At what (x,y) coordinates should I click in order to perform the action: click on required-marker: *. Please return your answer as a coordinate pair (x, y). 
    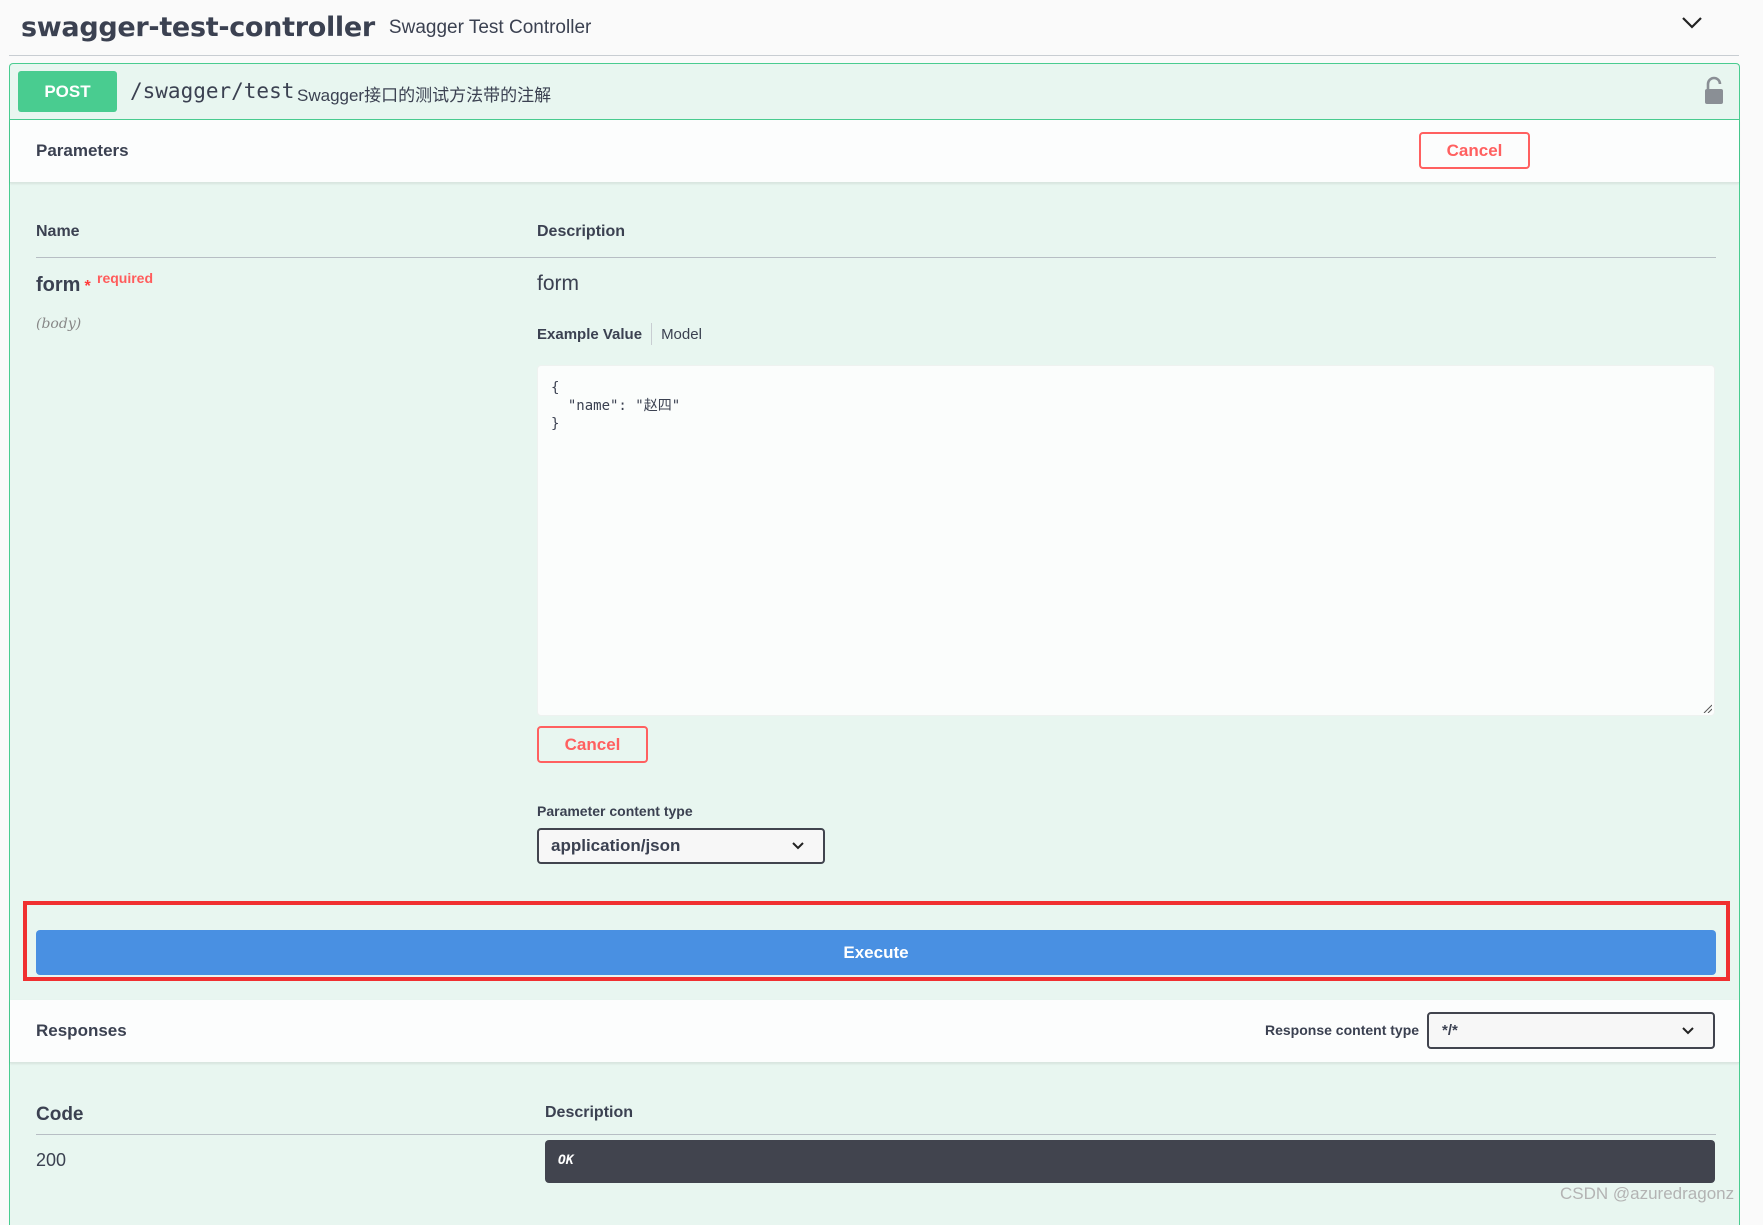
    Looking at the image, I should click on (87, 286).